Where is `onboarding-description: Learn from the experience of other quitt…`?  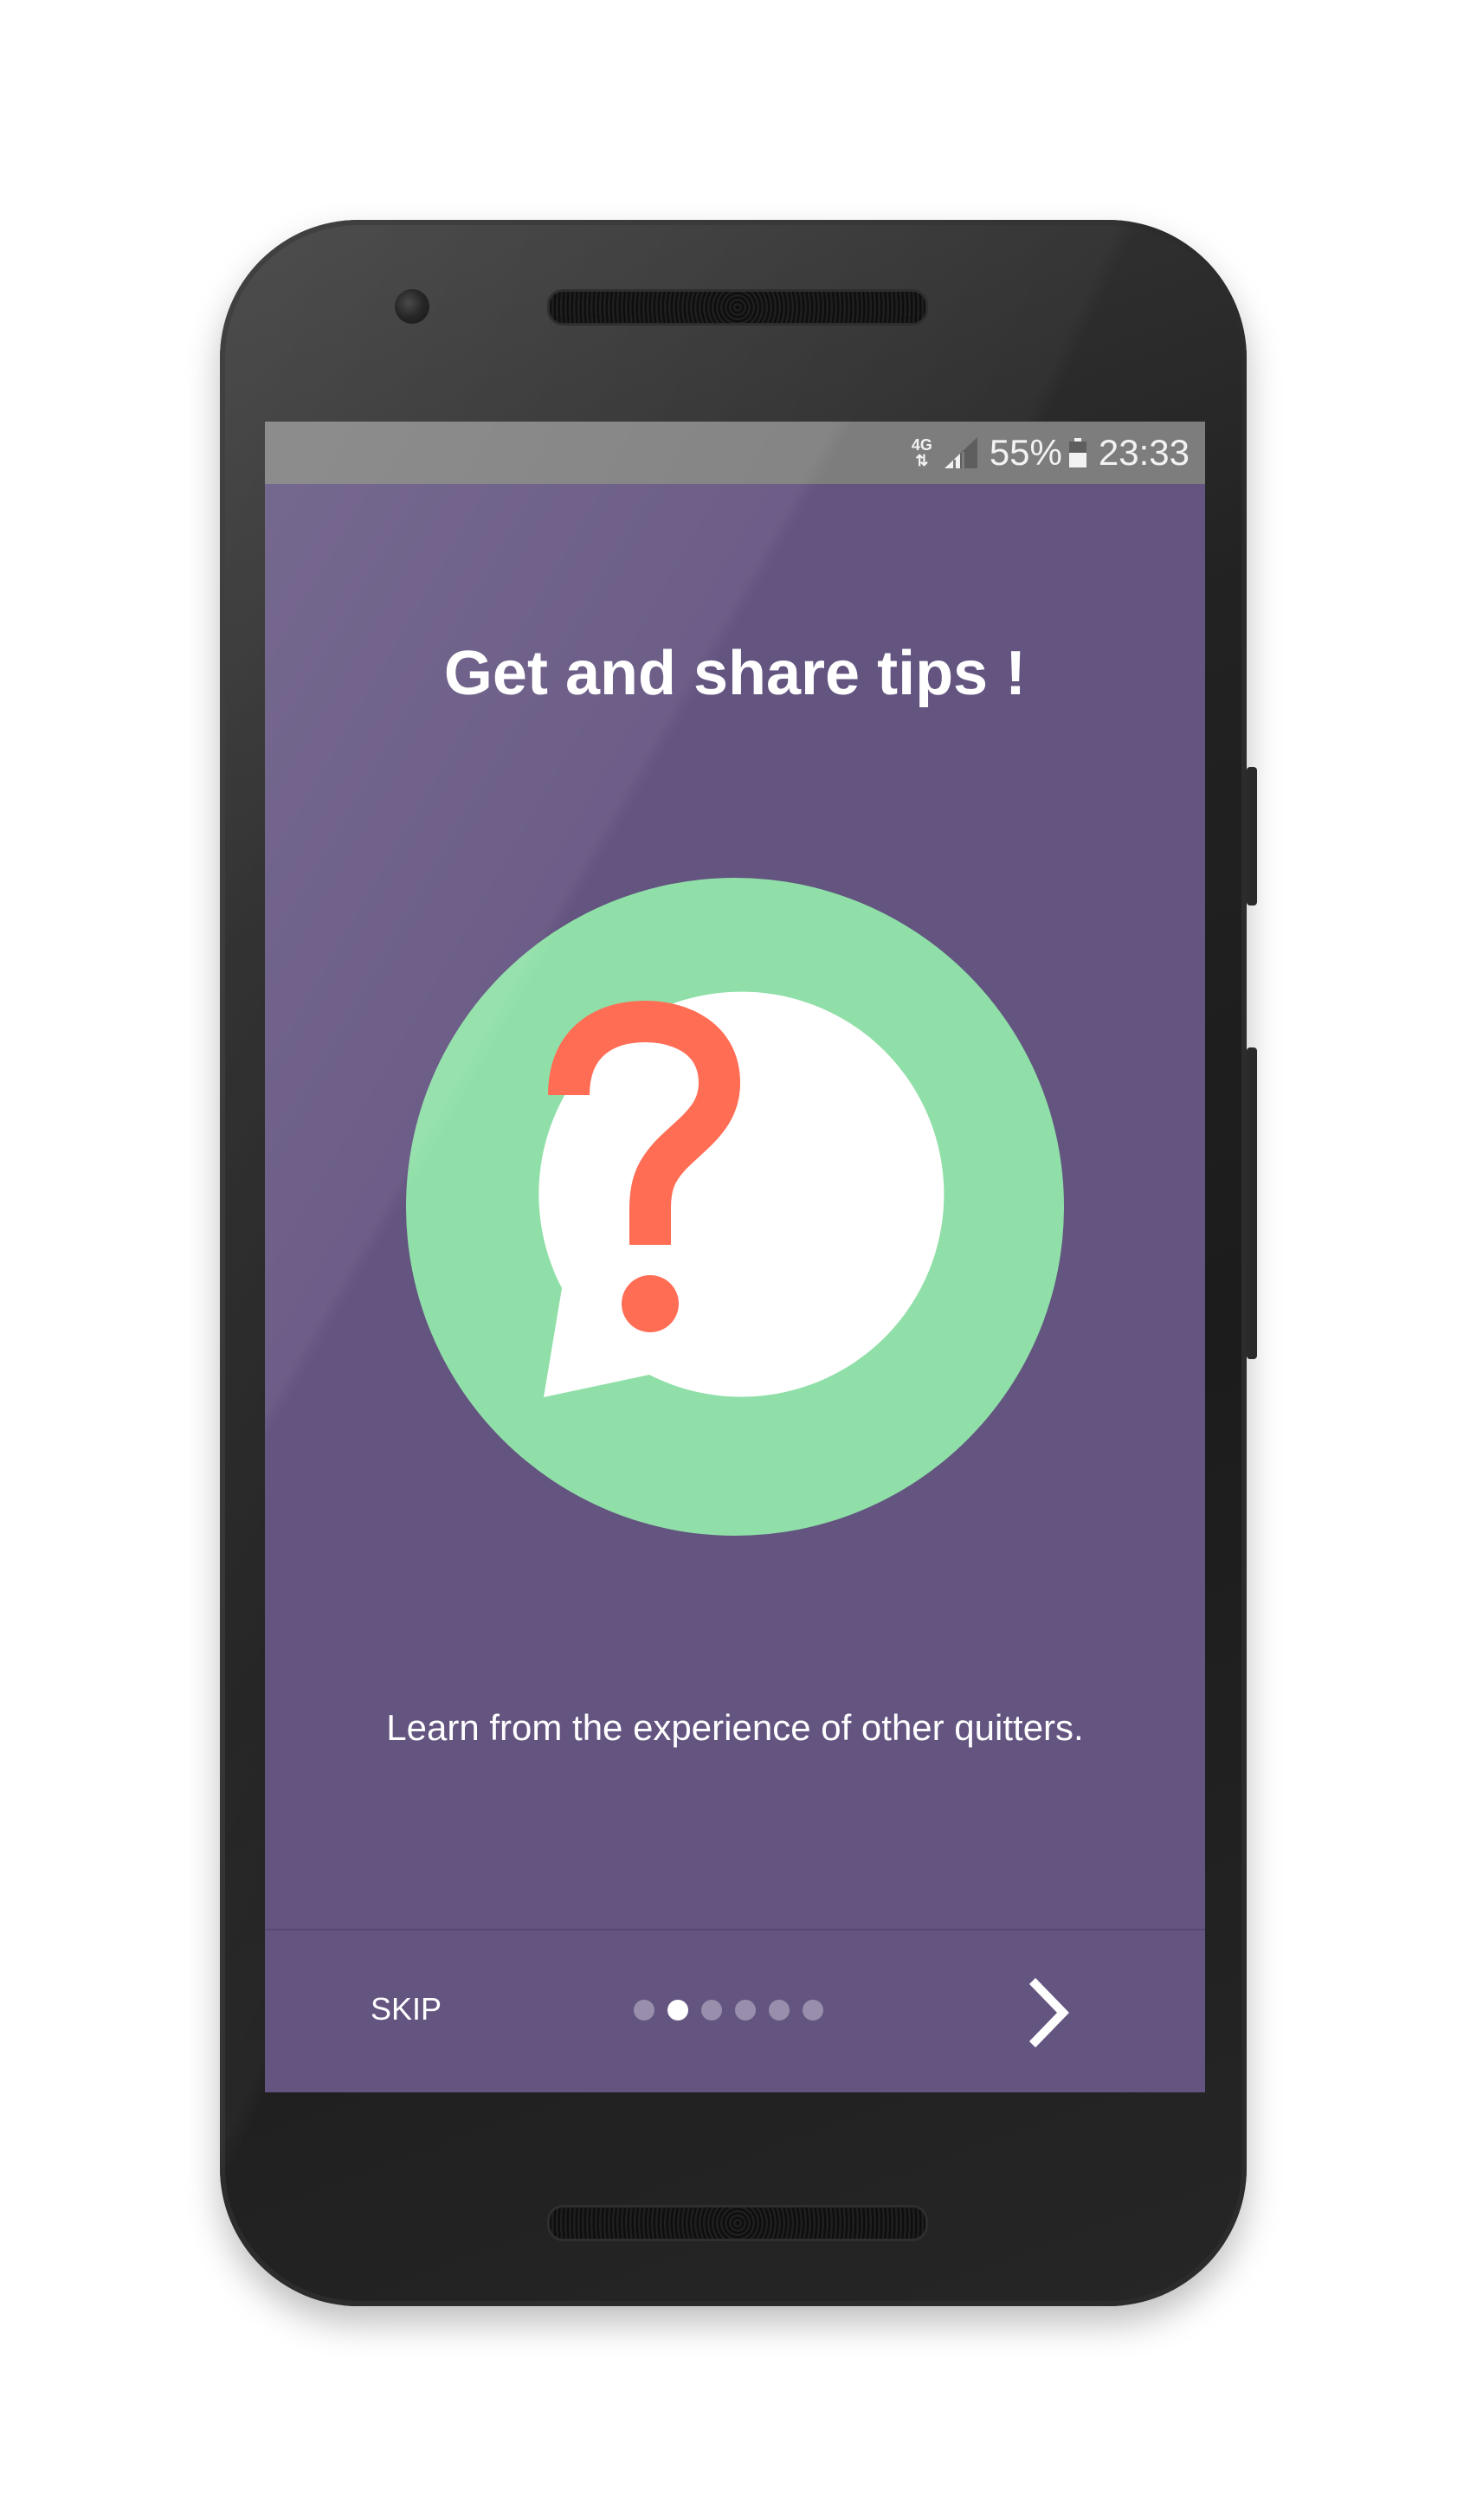
onboarding-description: Learn from the experience of other quitt… is located at coordinates (735, 1727).